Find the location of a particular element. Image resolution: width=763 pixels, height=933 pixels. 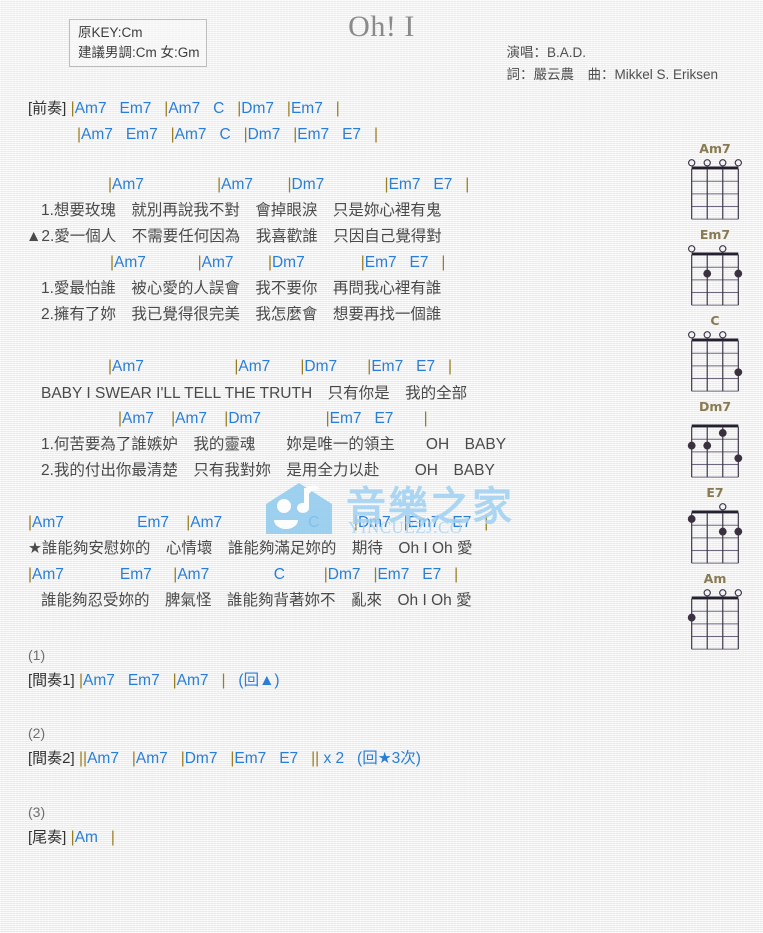

section-tag: [前奏] is located at coordinates (47, 108).